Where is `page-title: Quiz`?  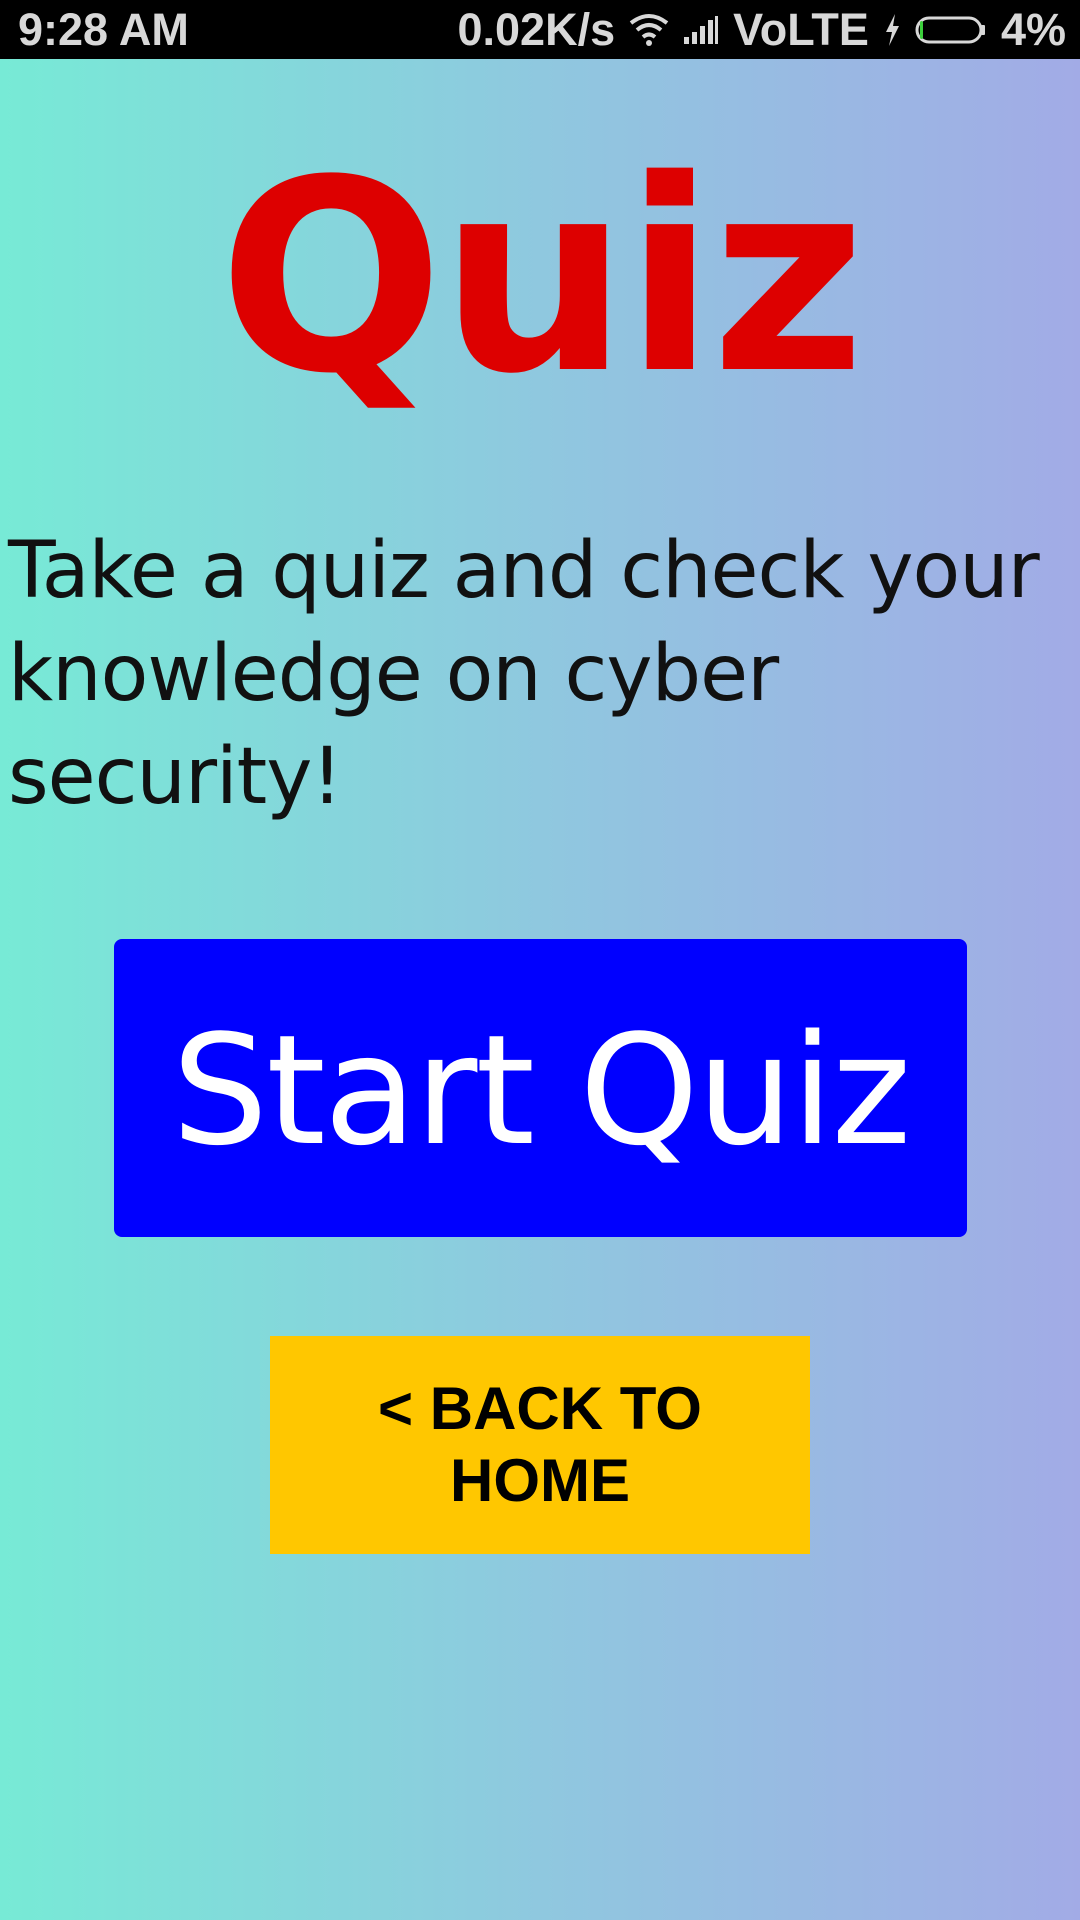
page-title: Quiz is located at coordinates (541, 278).